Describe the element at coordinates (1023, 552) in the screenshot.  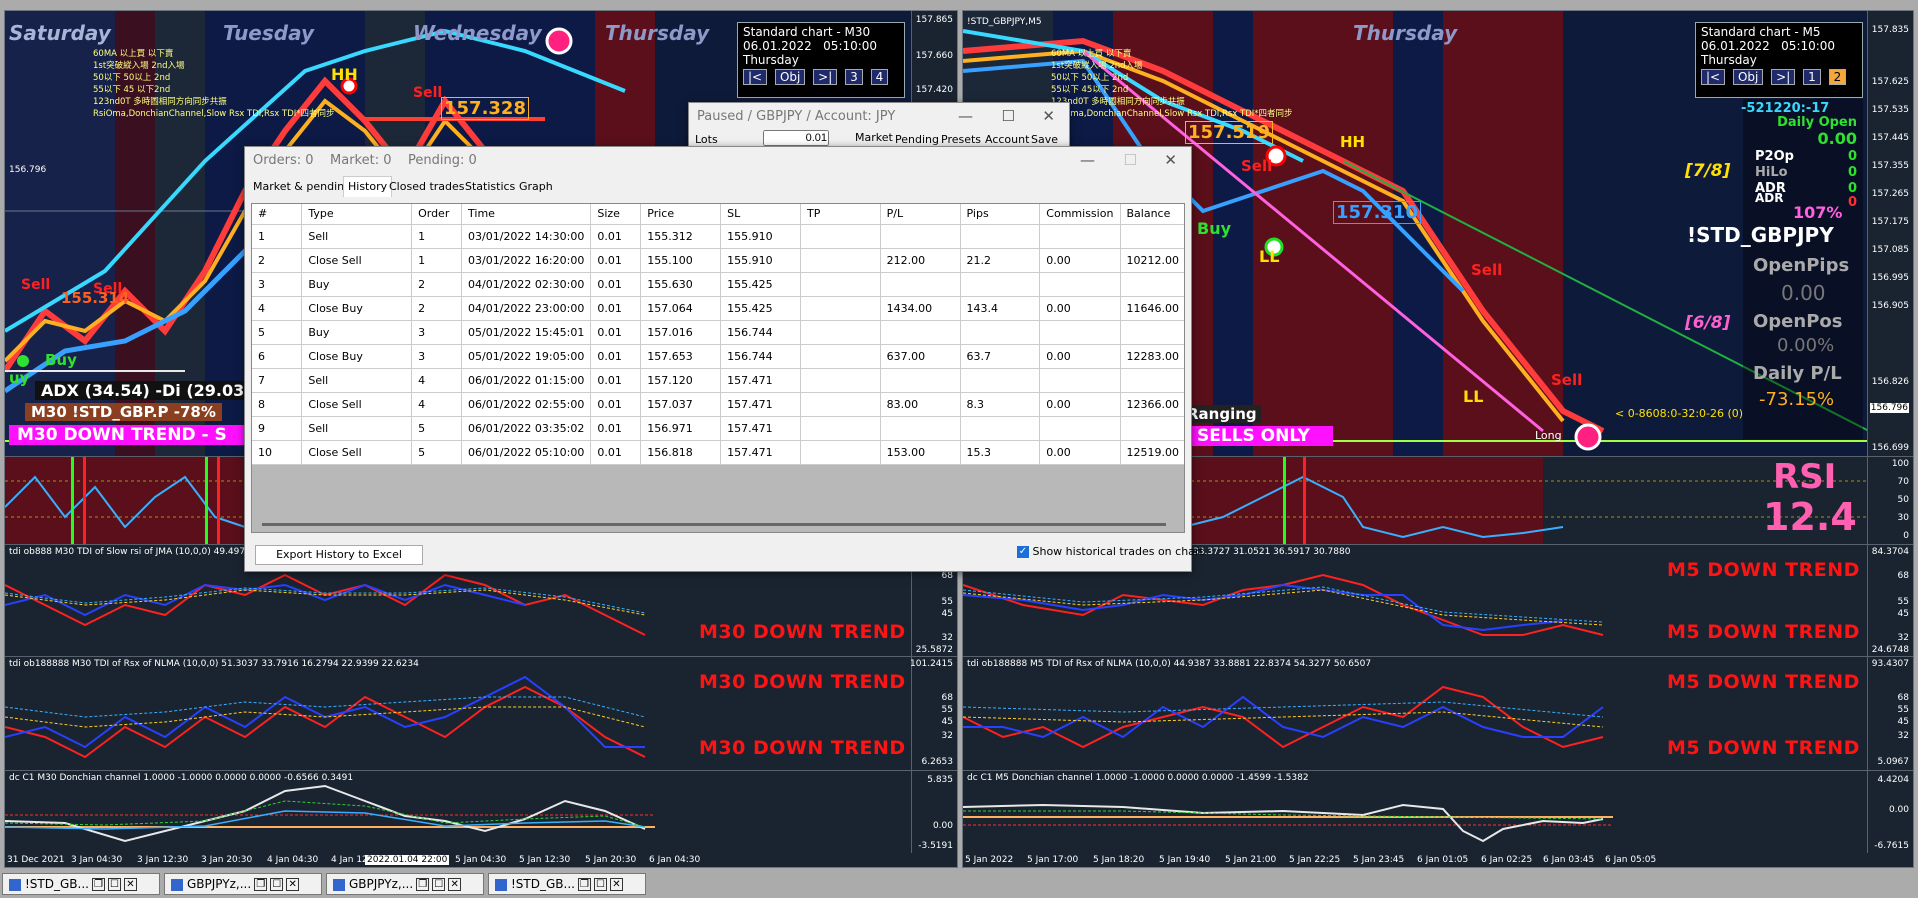
I see `checkbox-check-icon: ✓` at that location.